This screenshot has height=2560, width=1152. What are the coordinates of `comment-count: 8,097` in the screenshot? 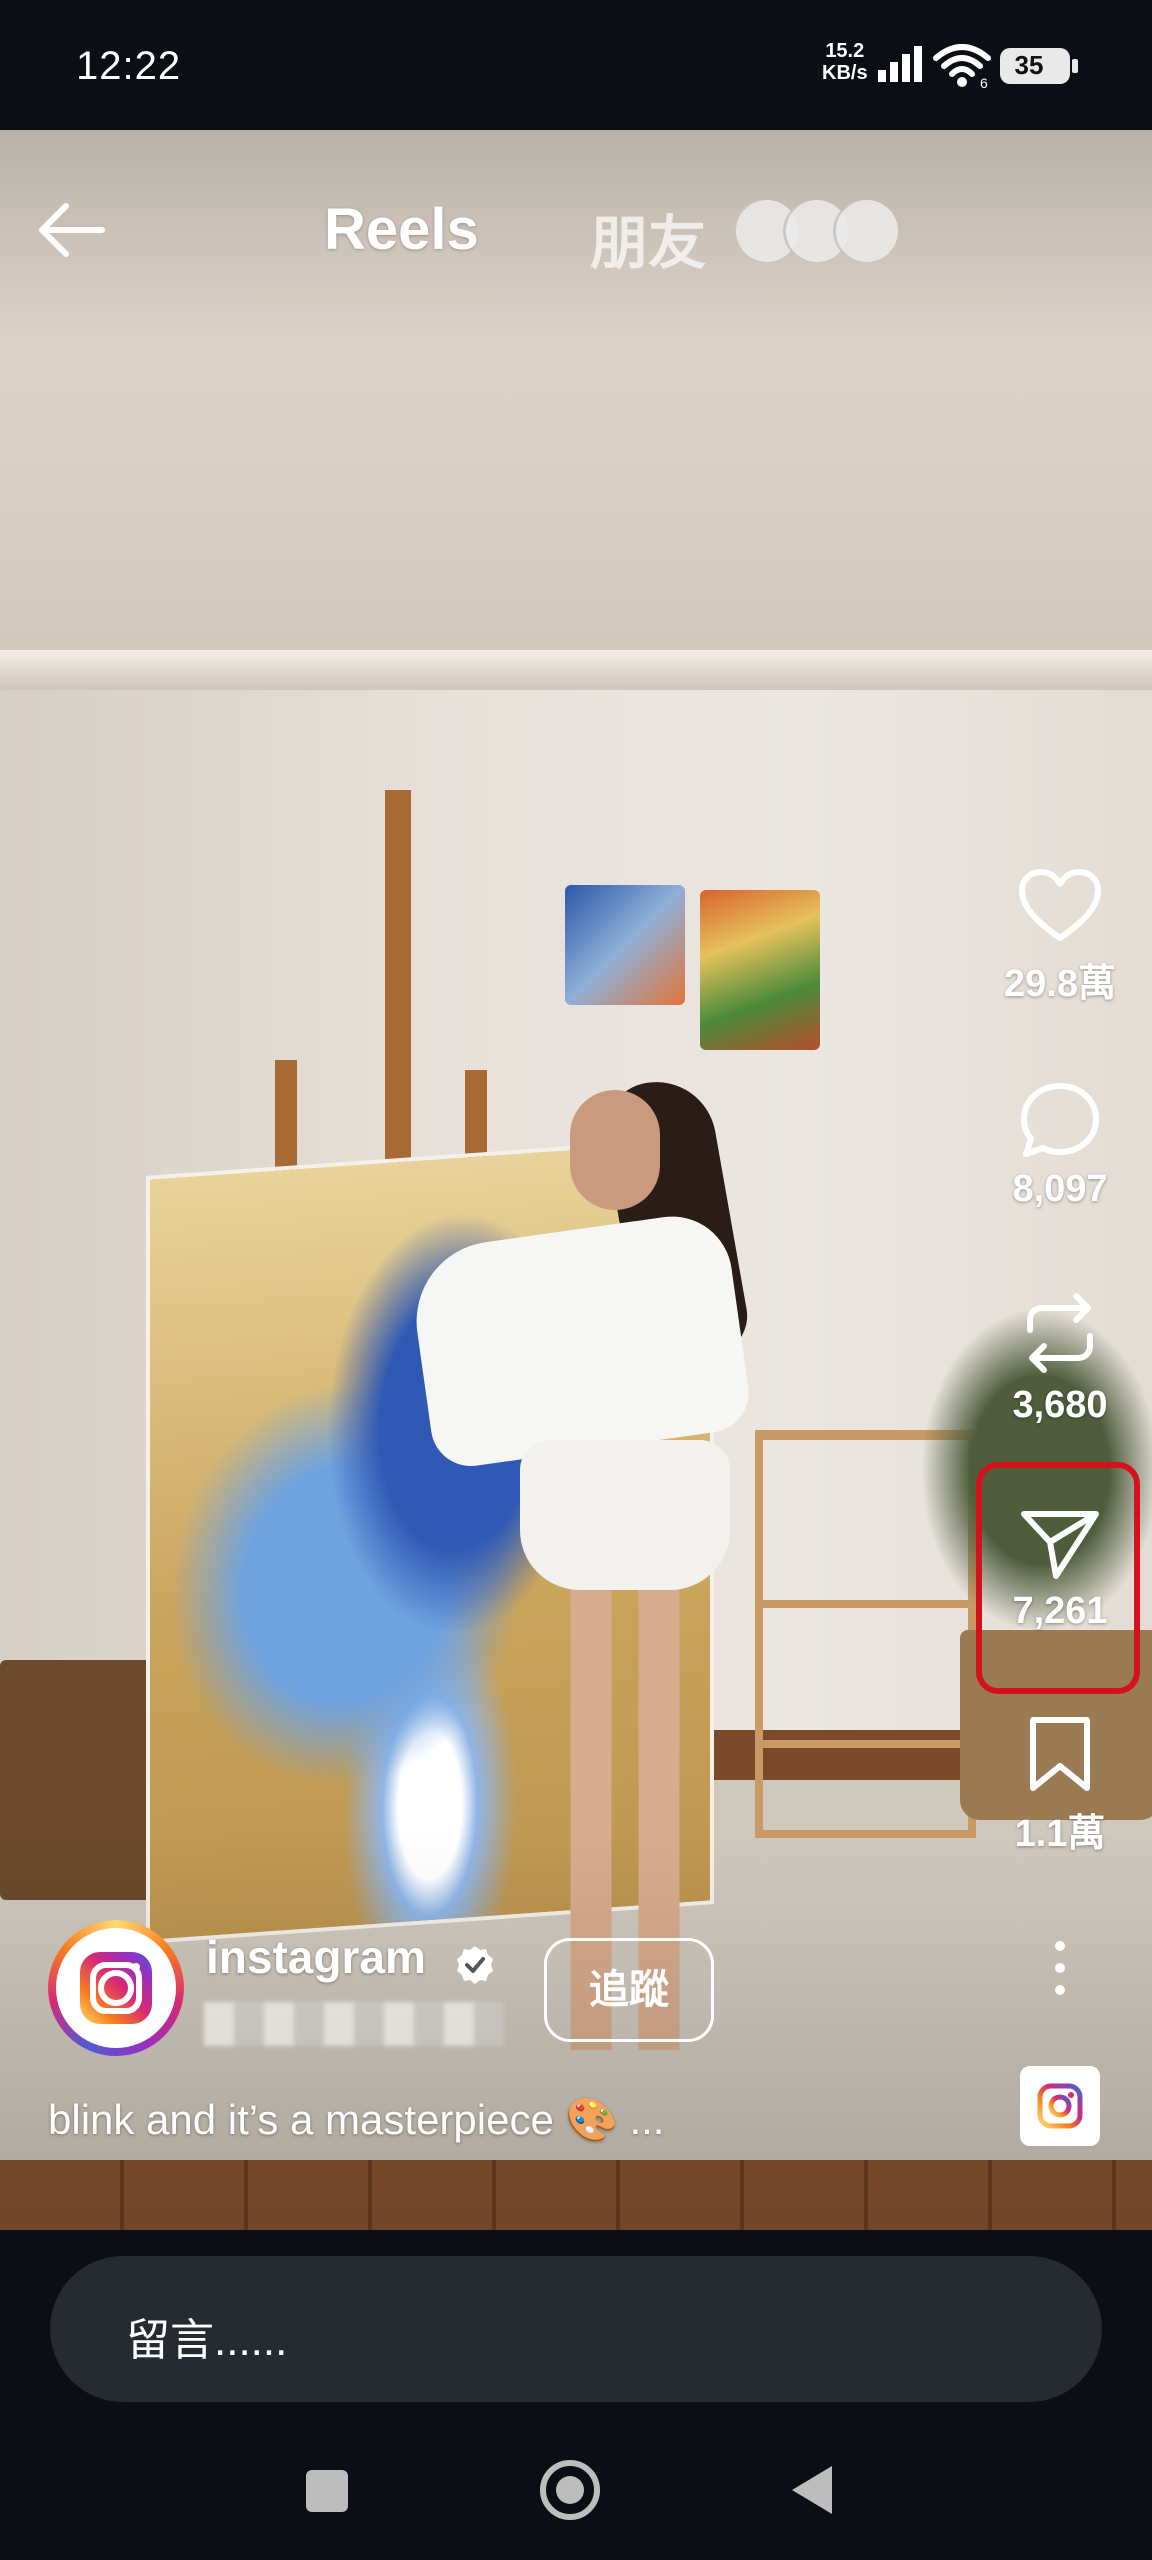 It's located at (1060, 1189).